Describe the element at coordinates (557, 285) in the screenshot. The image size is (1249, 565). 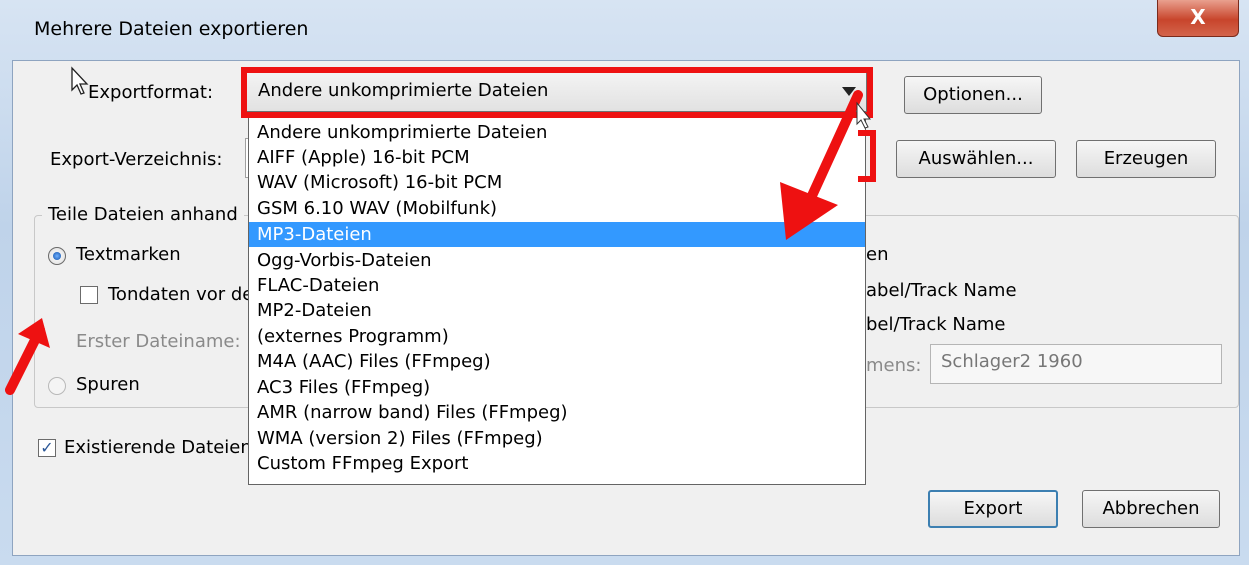
I see `dropdown-item: FLAC-Dateien` at that location.